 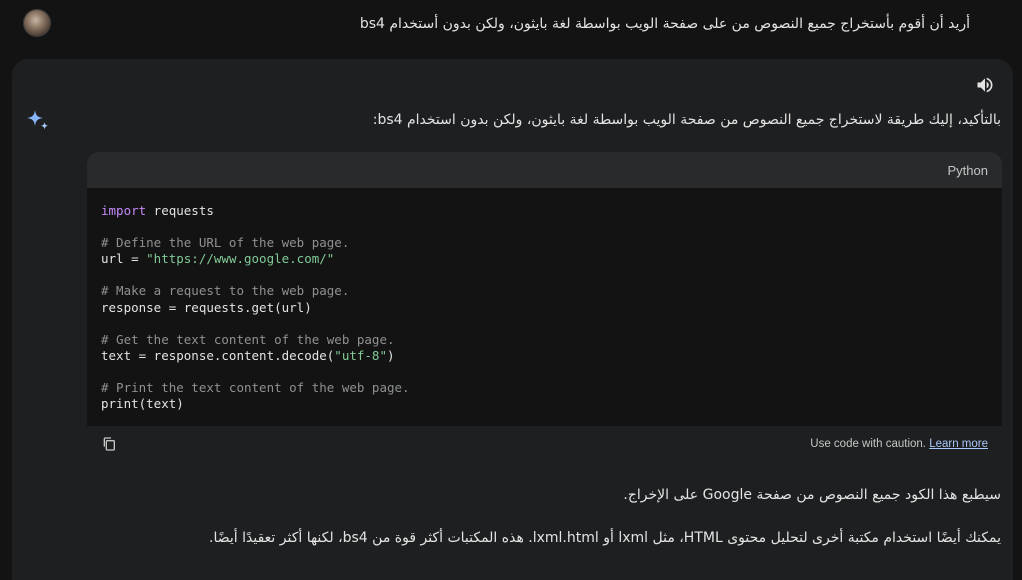 I want to click on code-line: print(text), so click(x=544, y=404).